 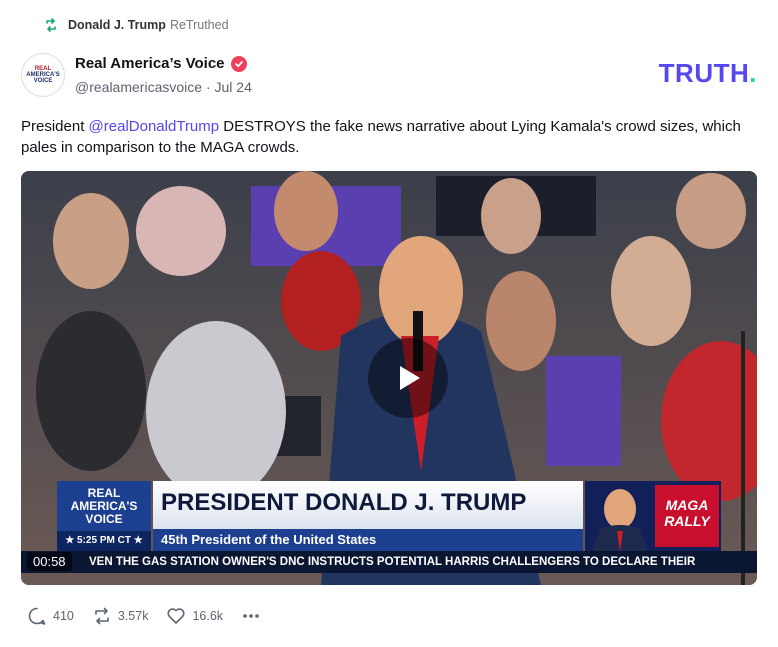 I want to click on retruth-label: ReTruthed, so click(x=199, y=25).